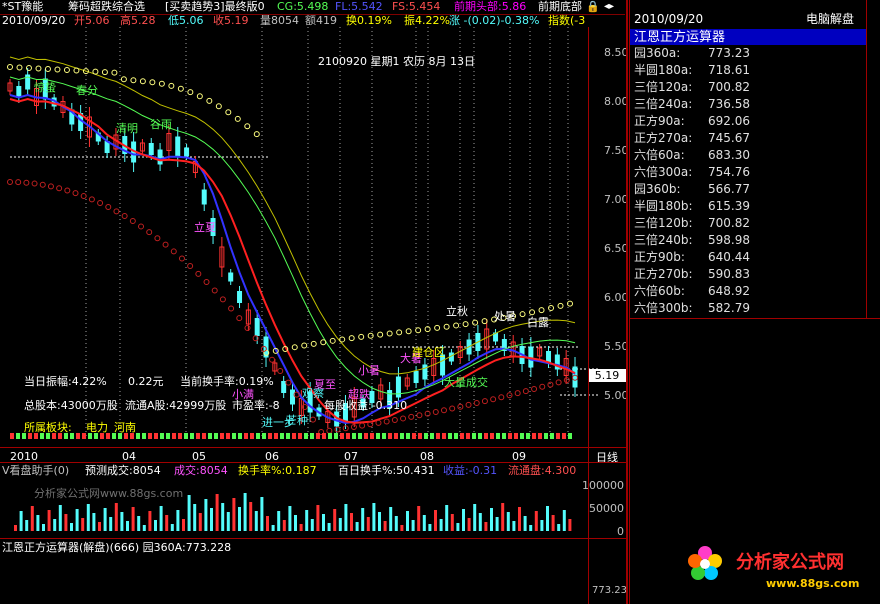  I want to click on logo-url: www.88gs.com, so click(813, 583).